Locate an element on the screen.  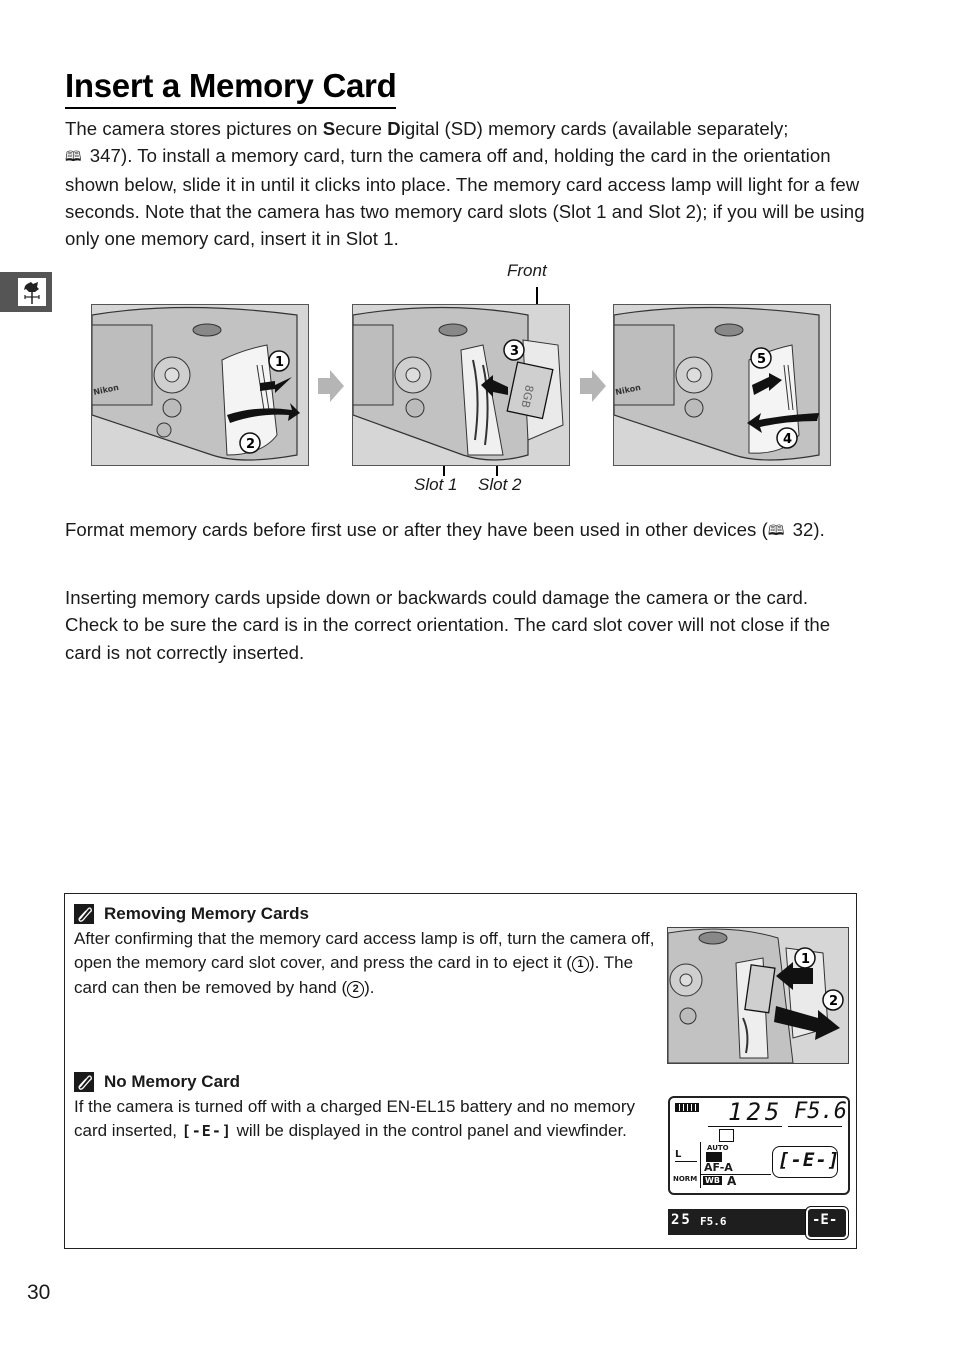
iso-auto-indicator: AUTO is located at coordinates (718, 1148).